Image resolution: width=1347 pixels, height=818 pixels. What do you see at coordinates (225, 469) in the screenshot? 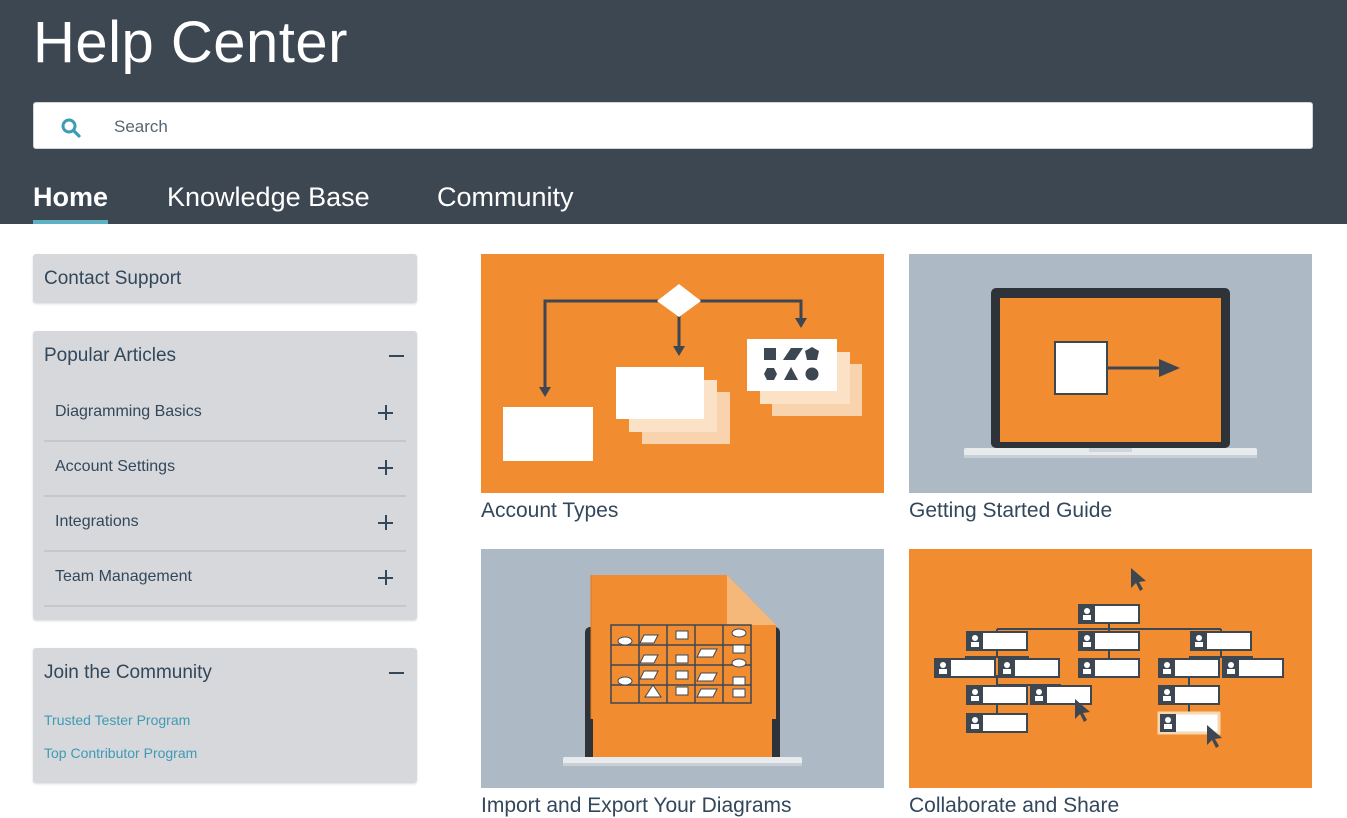
I see `article-item-account-settings: Account Settings` at bounding box center [225, 469].